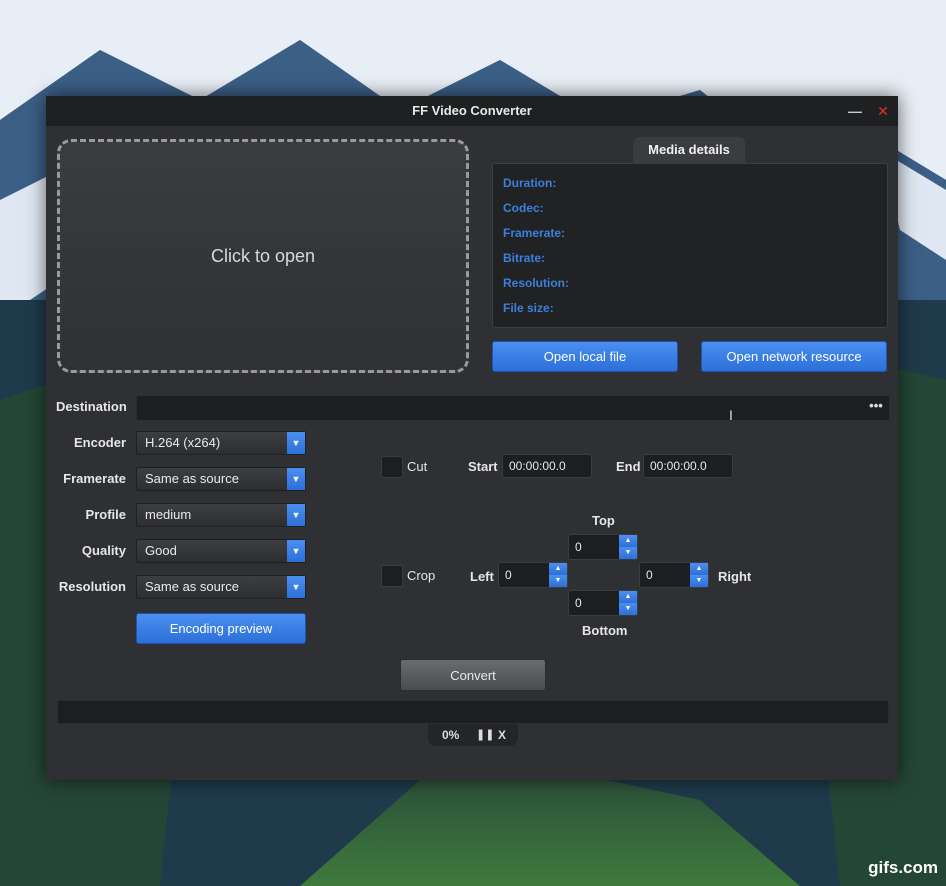 The image size is (946, 886). What do you see at coordinates (168, 514) in the screenshot?
I see `profile-value: medium` at bounding box center [168, 514].